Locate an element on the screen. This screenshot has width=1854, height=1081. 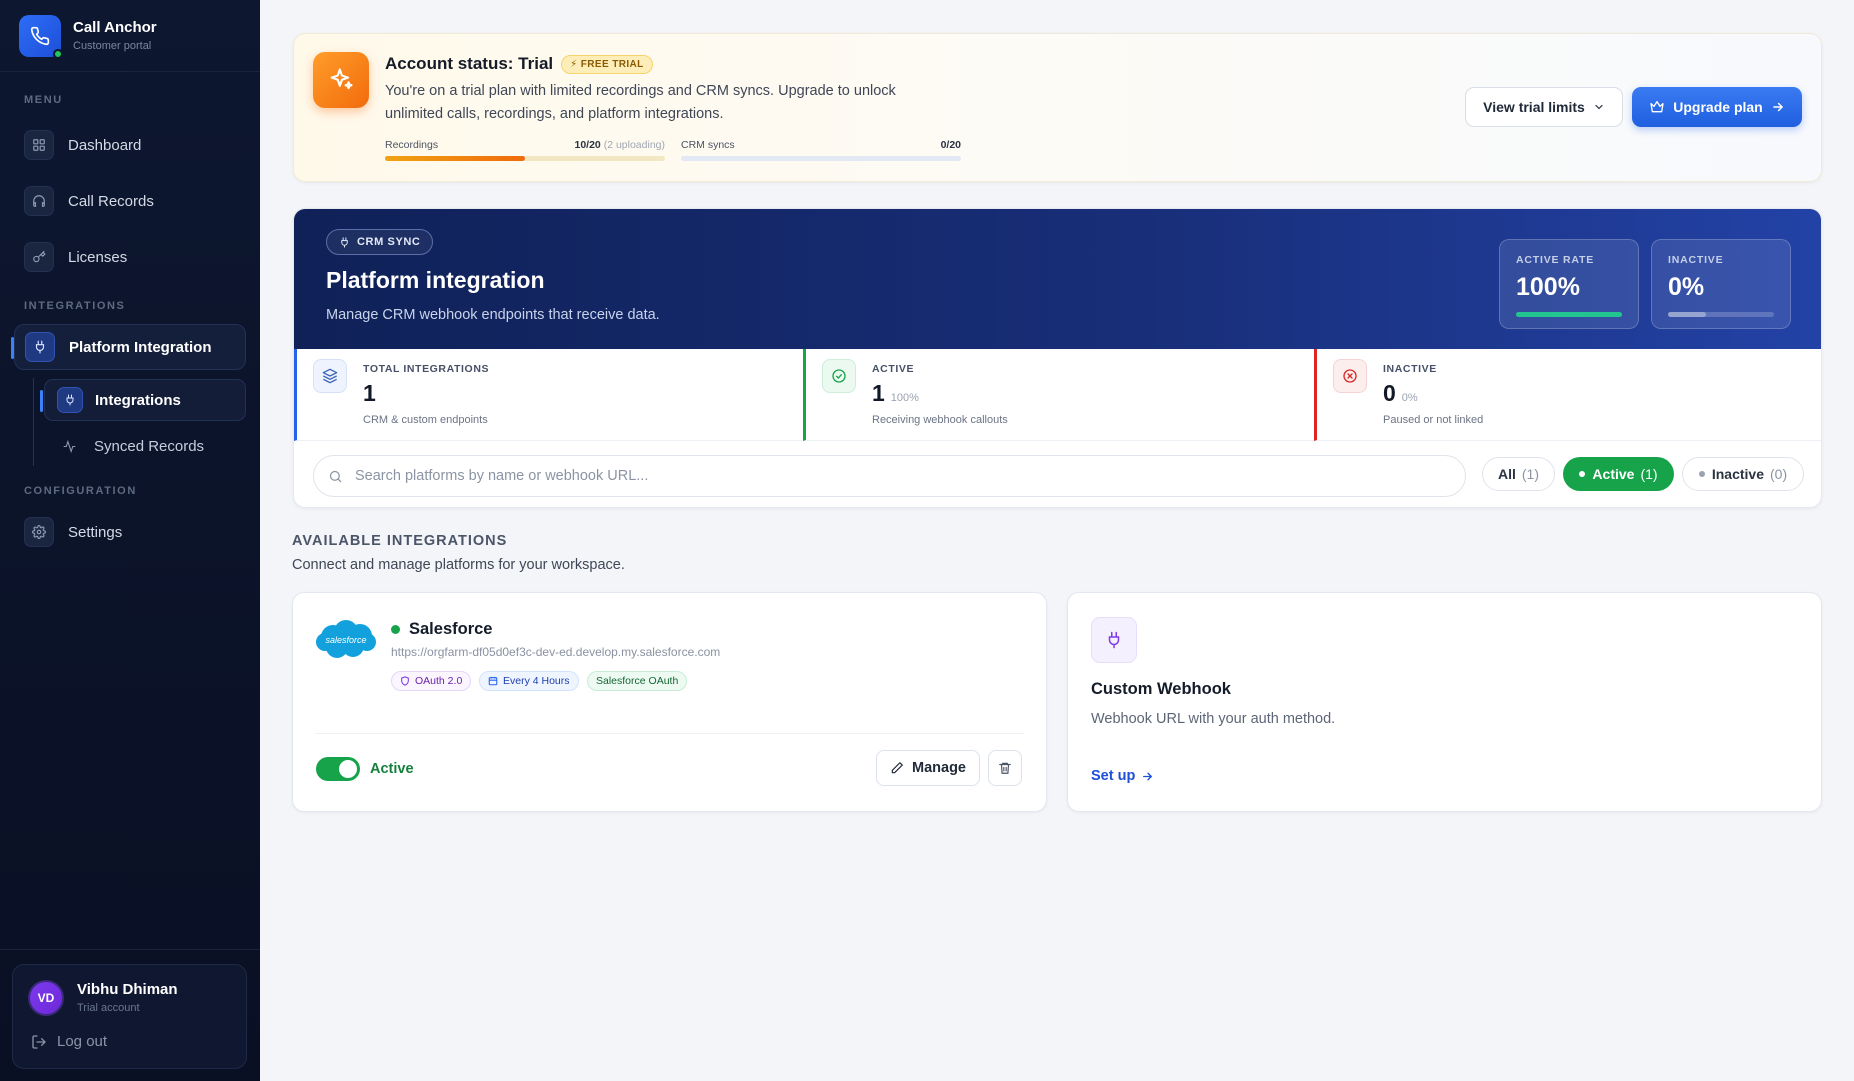
inactive-stat-value: 0 0% is located at coordinates (1400, 393).